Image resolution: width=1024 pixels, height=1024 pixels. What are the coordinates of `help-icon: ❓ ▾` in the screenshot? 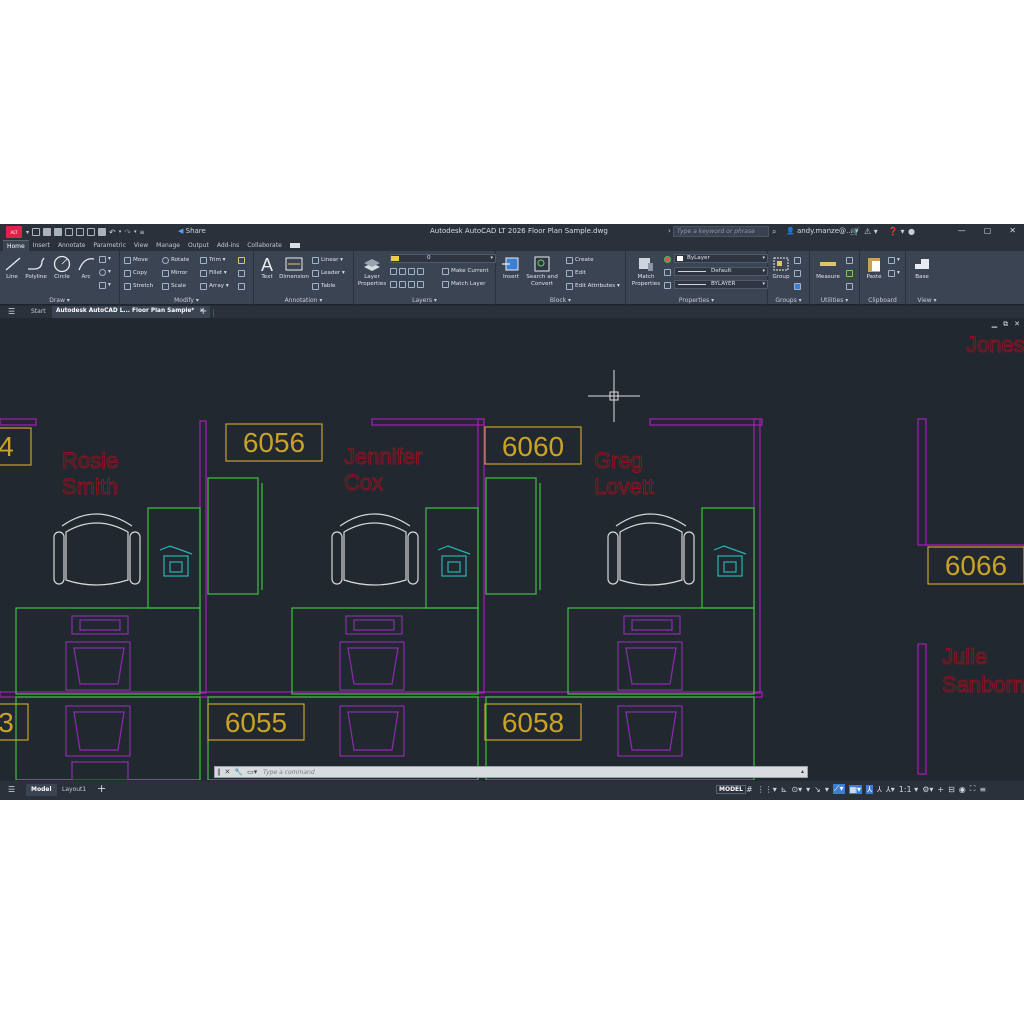 It's located at (896, 231).